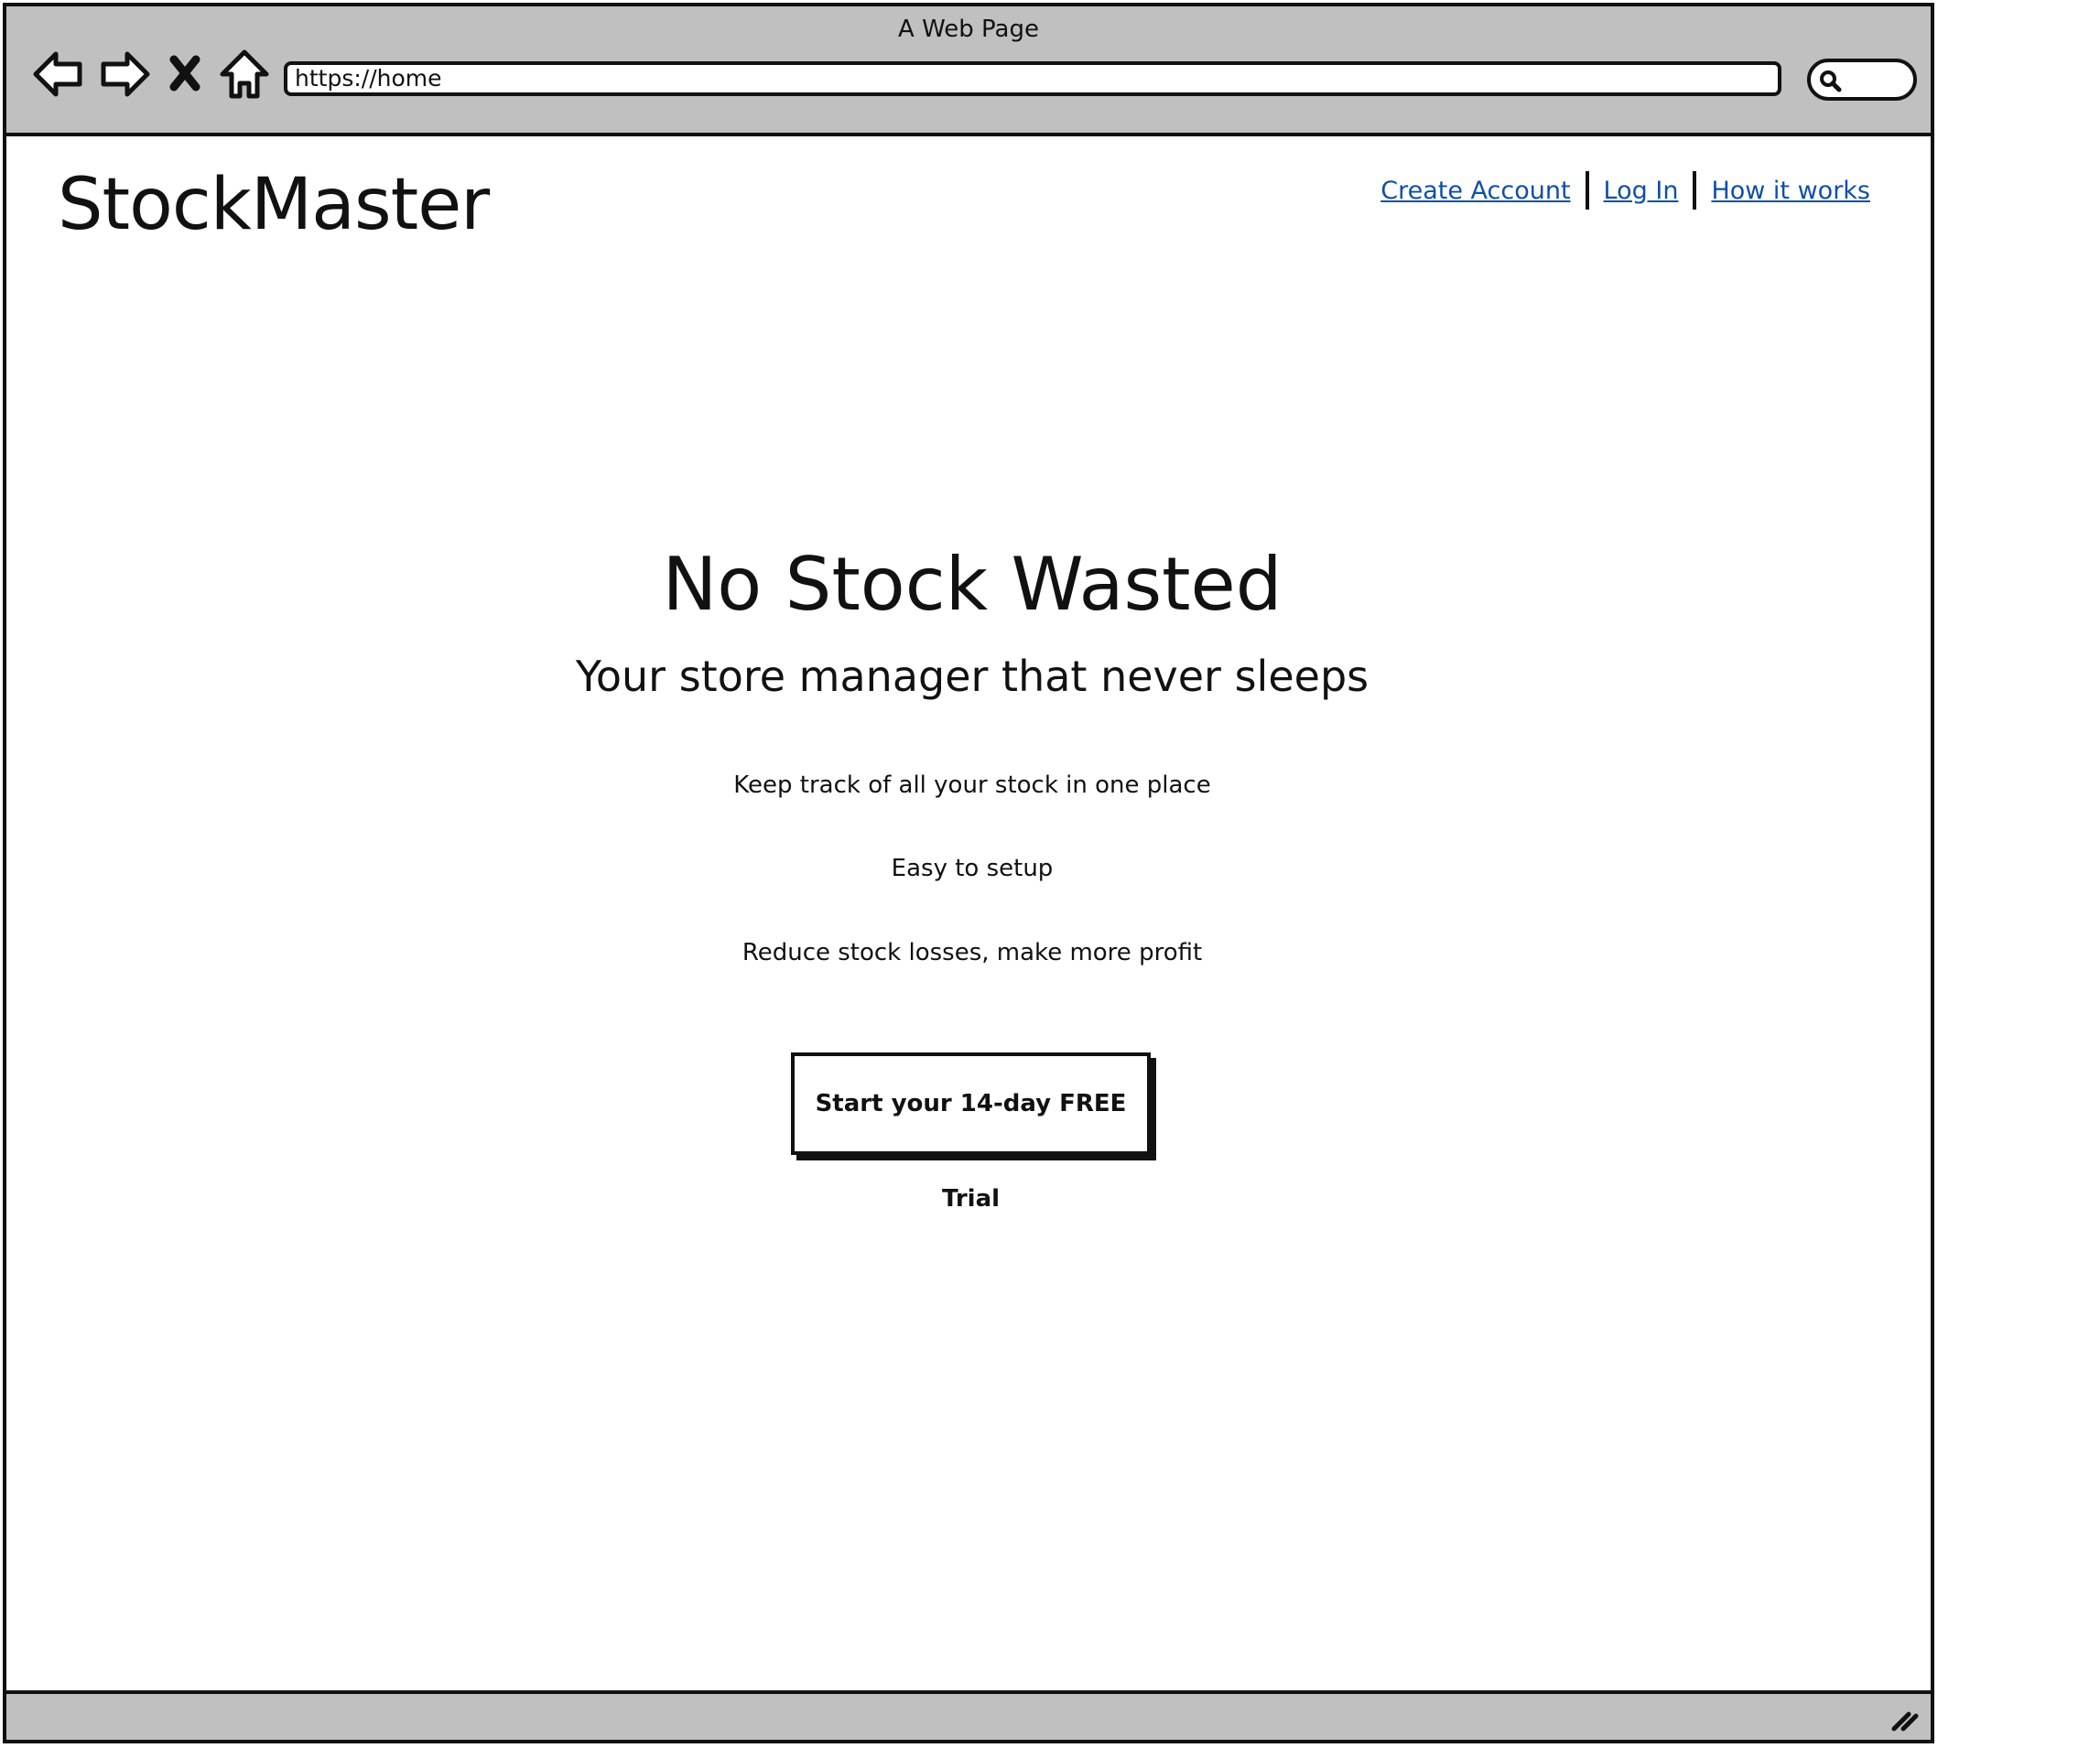  What do you see at coordinates (1641, 191) in the screenshot?
I see `log-in-link: Log In` at bounding box center [1641, 191].